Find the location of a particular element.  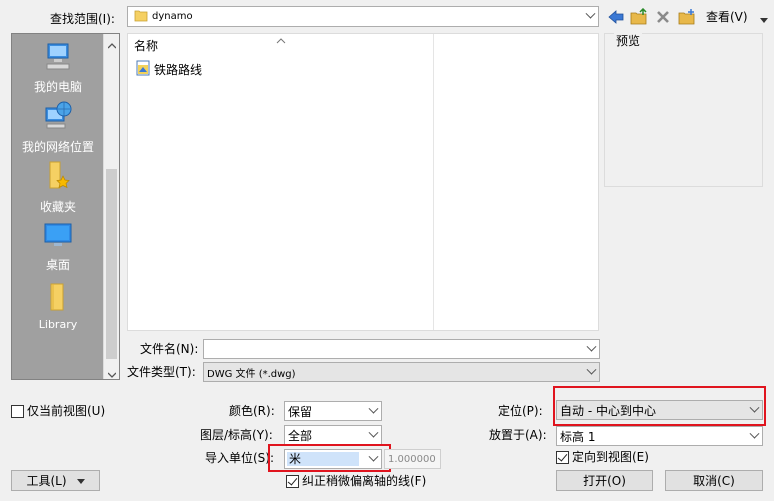

layers-label: 图层/标高(Y): is located at coordinates (236, 435).